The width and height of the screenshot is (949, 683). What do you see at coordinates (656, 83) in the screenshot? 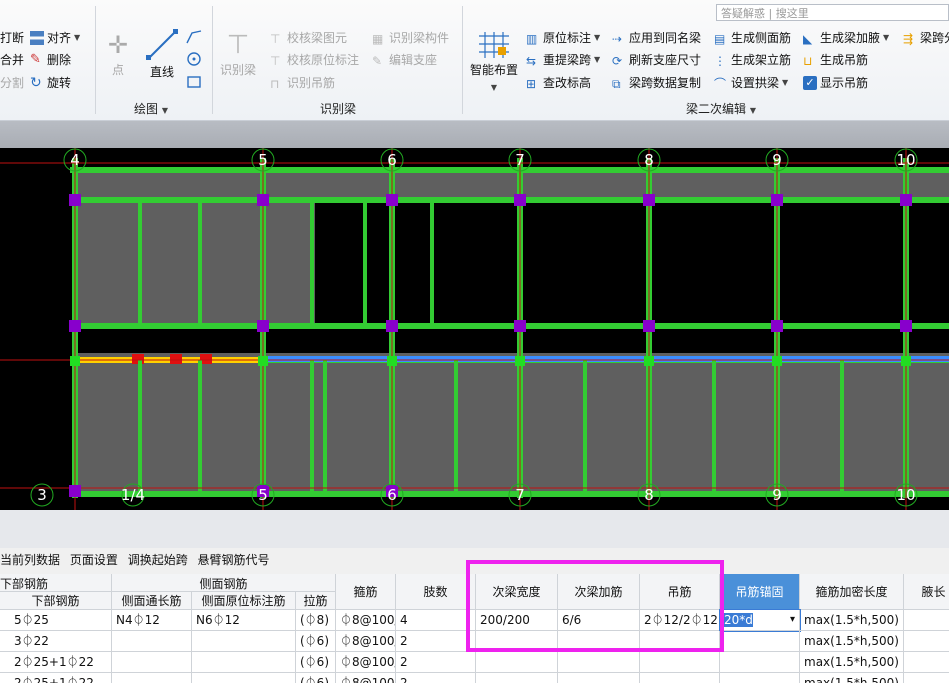
I see `copy-span-data-button: ⧉ 梁跨数据复制` at bounding box center [656, 83].